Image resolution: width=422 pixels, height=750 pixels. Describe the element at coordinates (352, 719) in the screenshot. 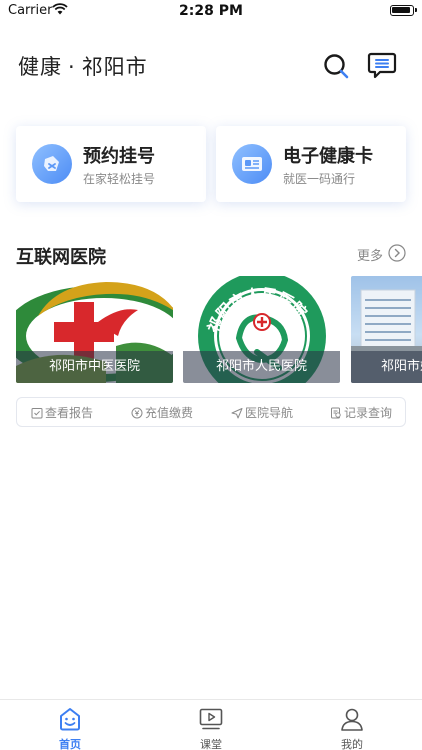

I see `user-icon` at that location.